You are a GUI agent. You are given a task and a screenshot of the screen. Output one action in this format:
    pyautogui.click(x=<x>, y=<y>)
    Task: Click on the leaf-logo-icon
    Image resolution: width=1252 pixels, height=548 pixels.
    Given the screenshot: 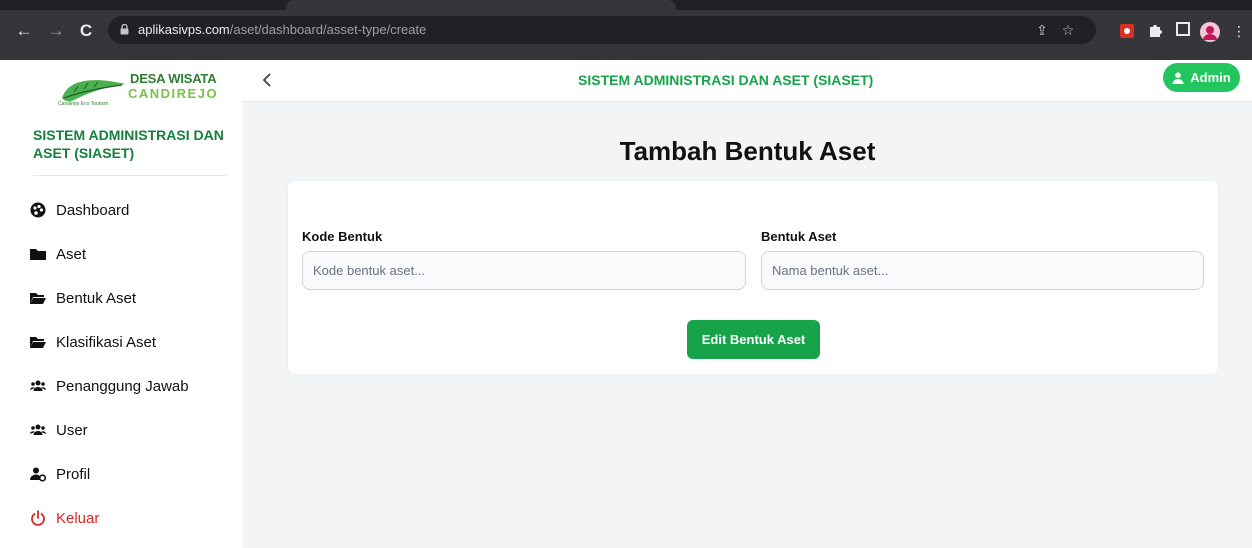 What is the action you would take?
    pyautogui.click(x=94, y=91)
    